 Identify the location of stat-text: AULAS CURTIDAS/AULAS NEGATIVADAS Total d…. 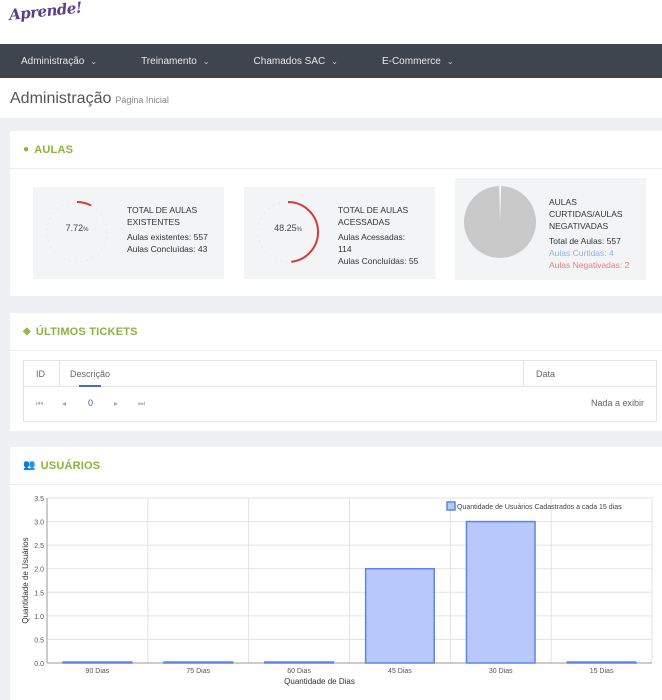
(596, 233).